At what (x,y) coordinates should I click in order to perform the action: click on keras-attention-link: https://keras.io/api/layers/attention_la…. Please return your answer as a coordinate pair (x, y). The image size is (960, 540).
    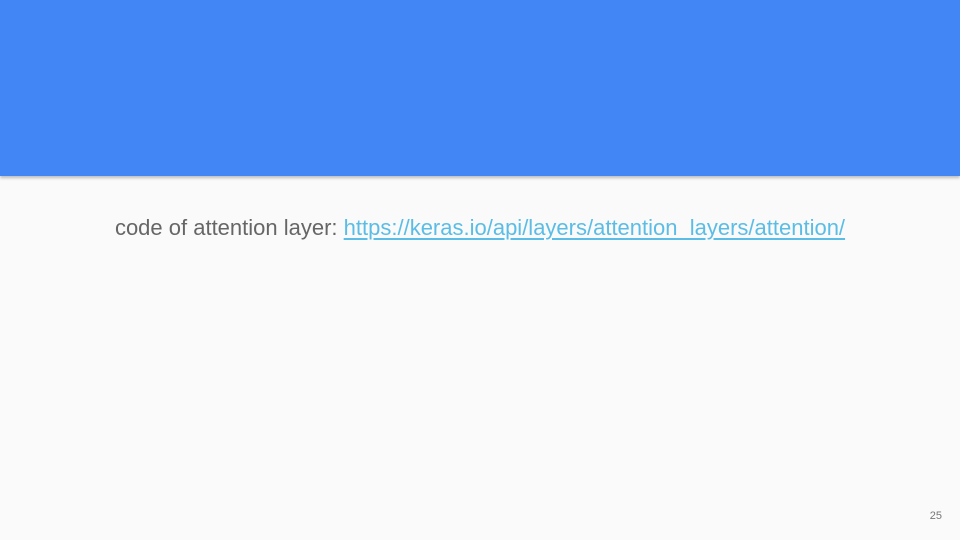
    Looking at the image, I should click on (594, 227).